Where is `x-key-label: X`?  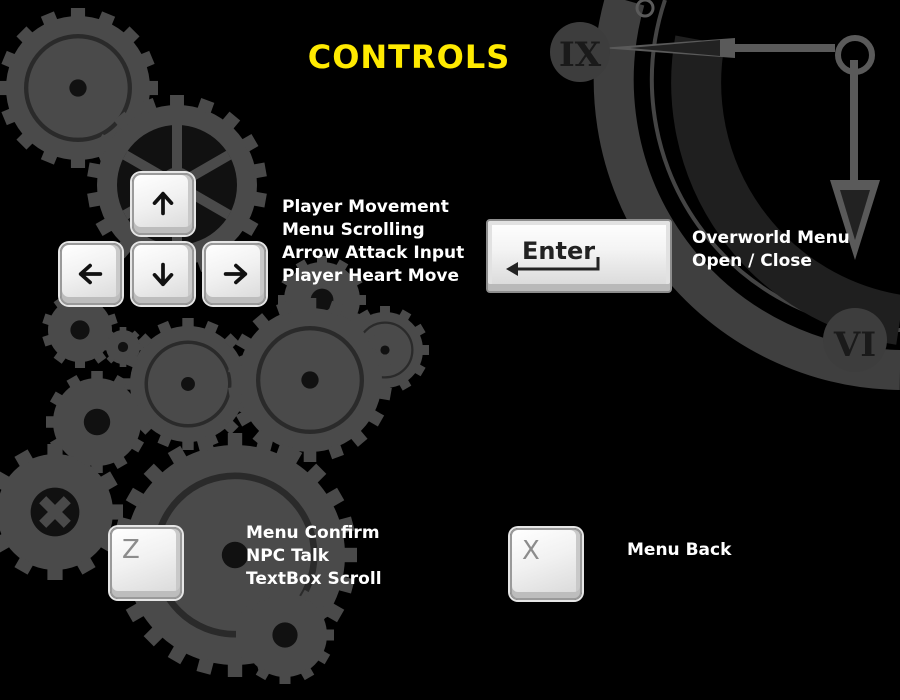 x-key-label: X is located at coordinates (531, 551).